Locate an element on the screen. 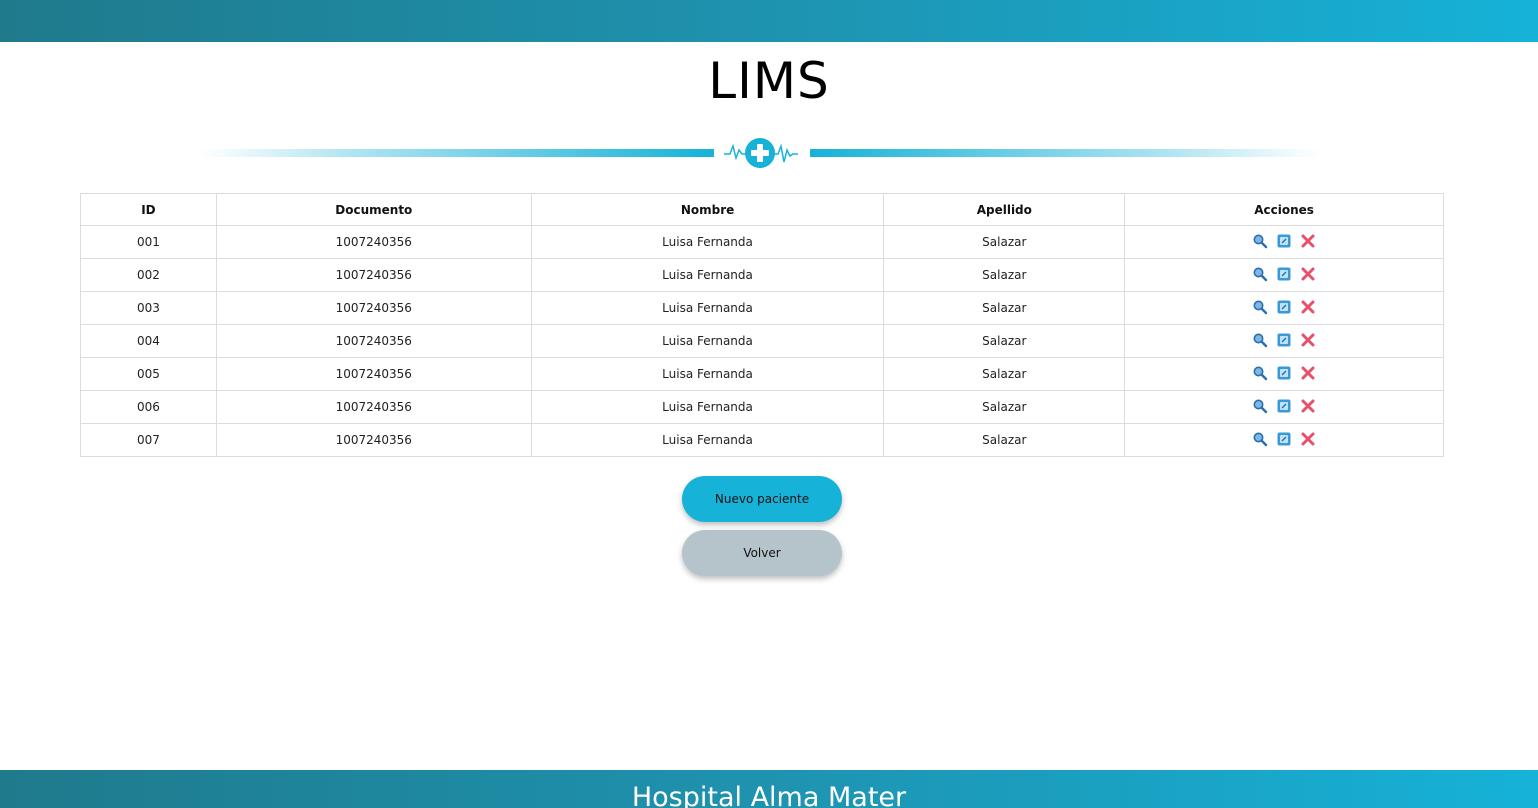  footer: Hospital Alma Mater is located at coordinates (769, 789).